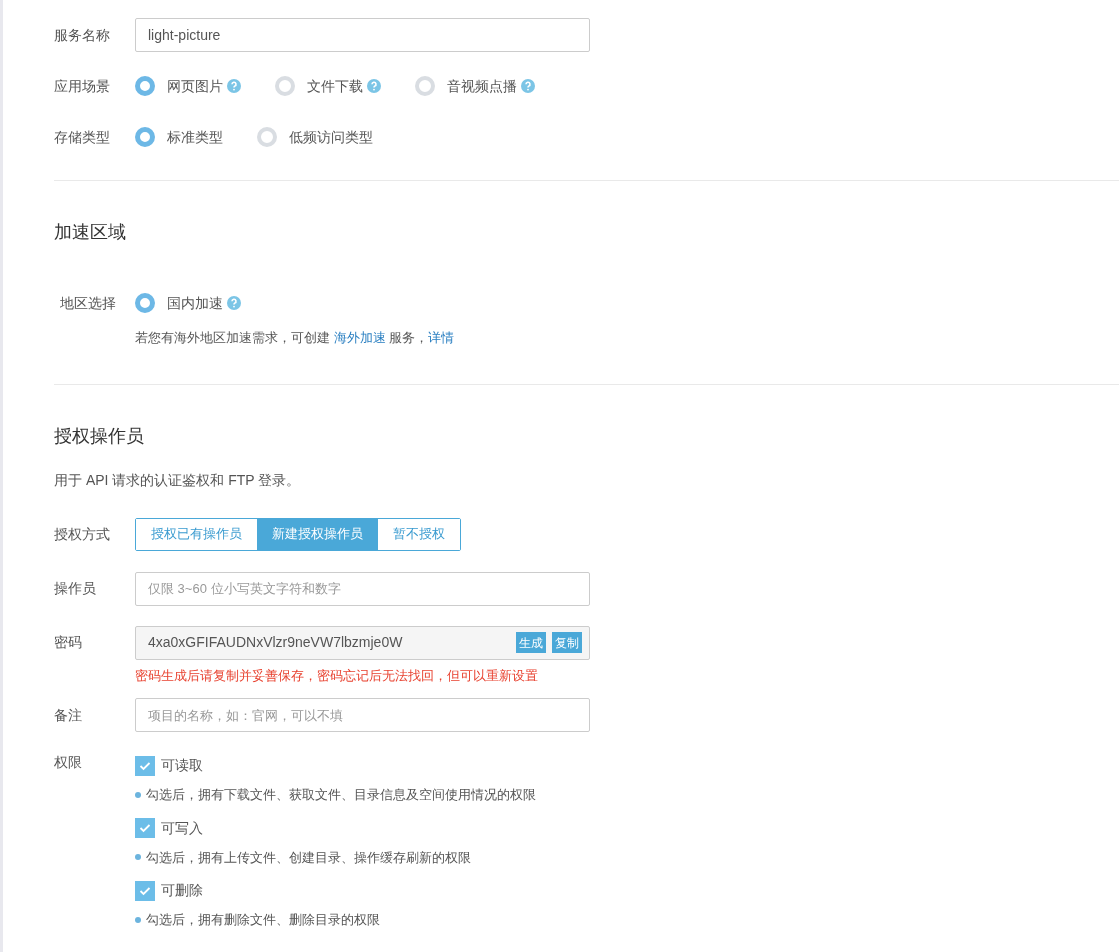 This screenshot has width=1119, height=952. What do you see at coordinates (295, 338) in the screenshot?
I see `overseas-note: 若您有海外地区加速需求，可创建 海外加速 服务，详情` at bounding box center [295, 338].